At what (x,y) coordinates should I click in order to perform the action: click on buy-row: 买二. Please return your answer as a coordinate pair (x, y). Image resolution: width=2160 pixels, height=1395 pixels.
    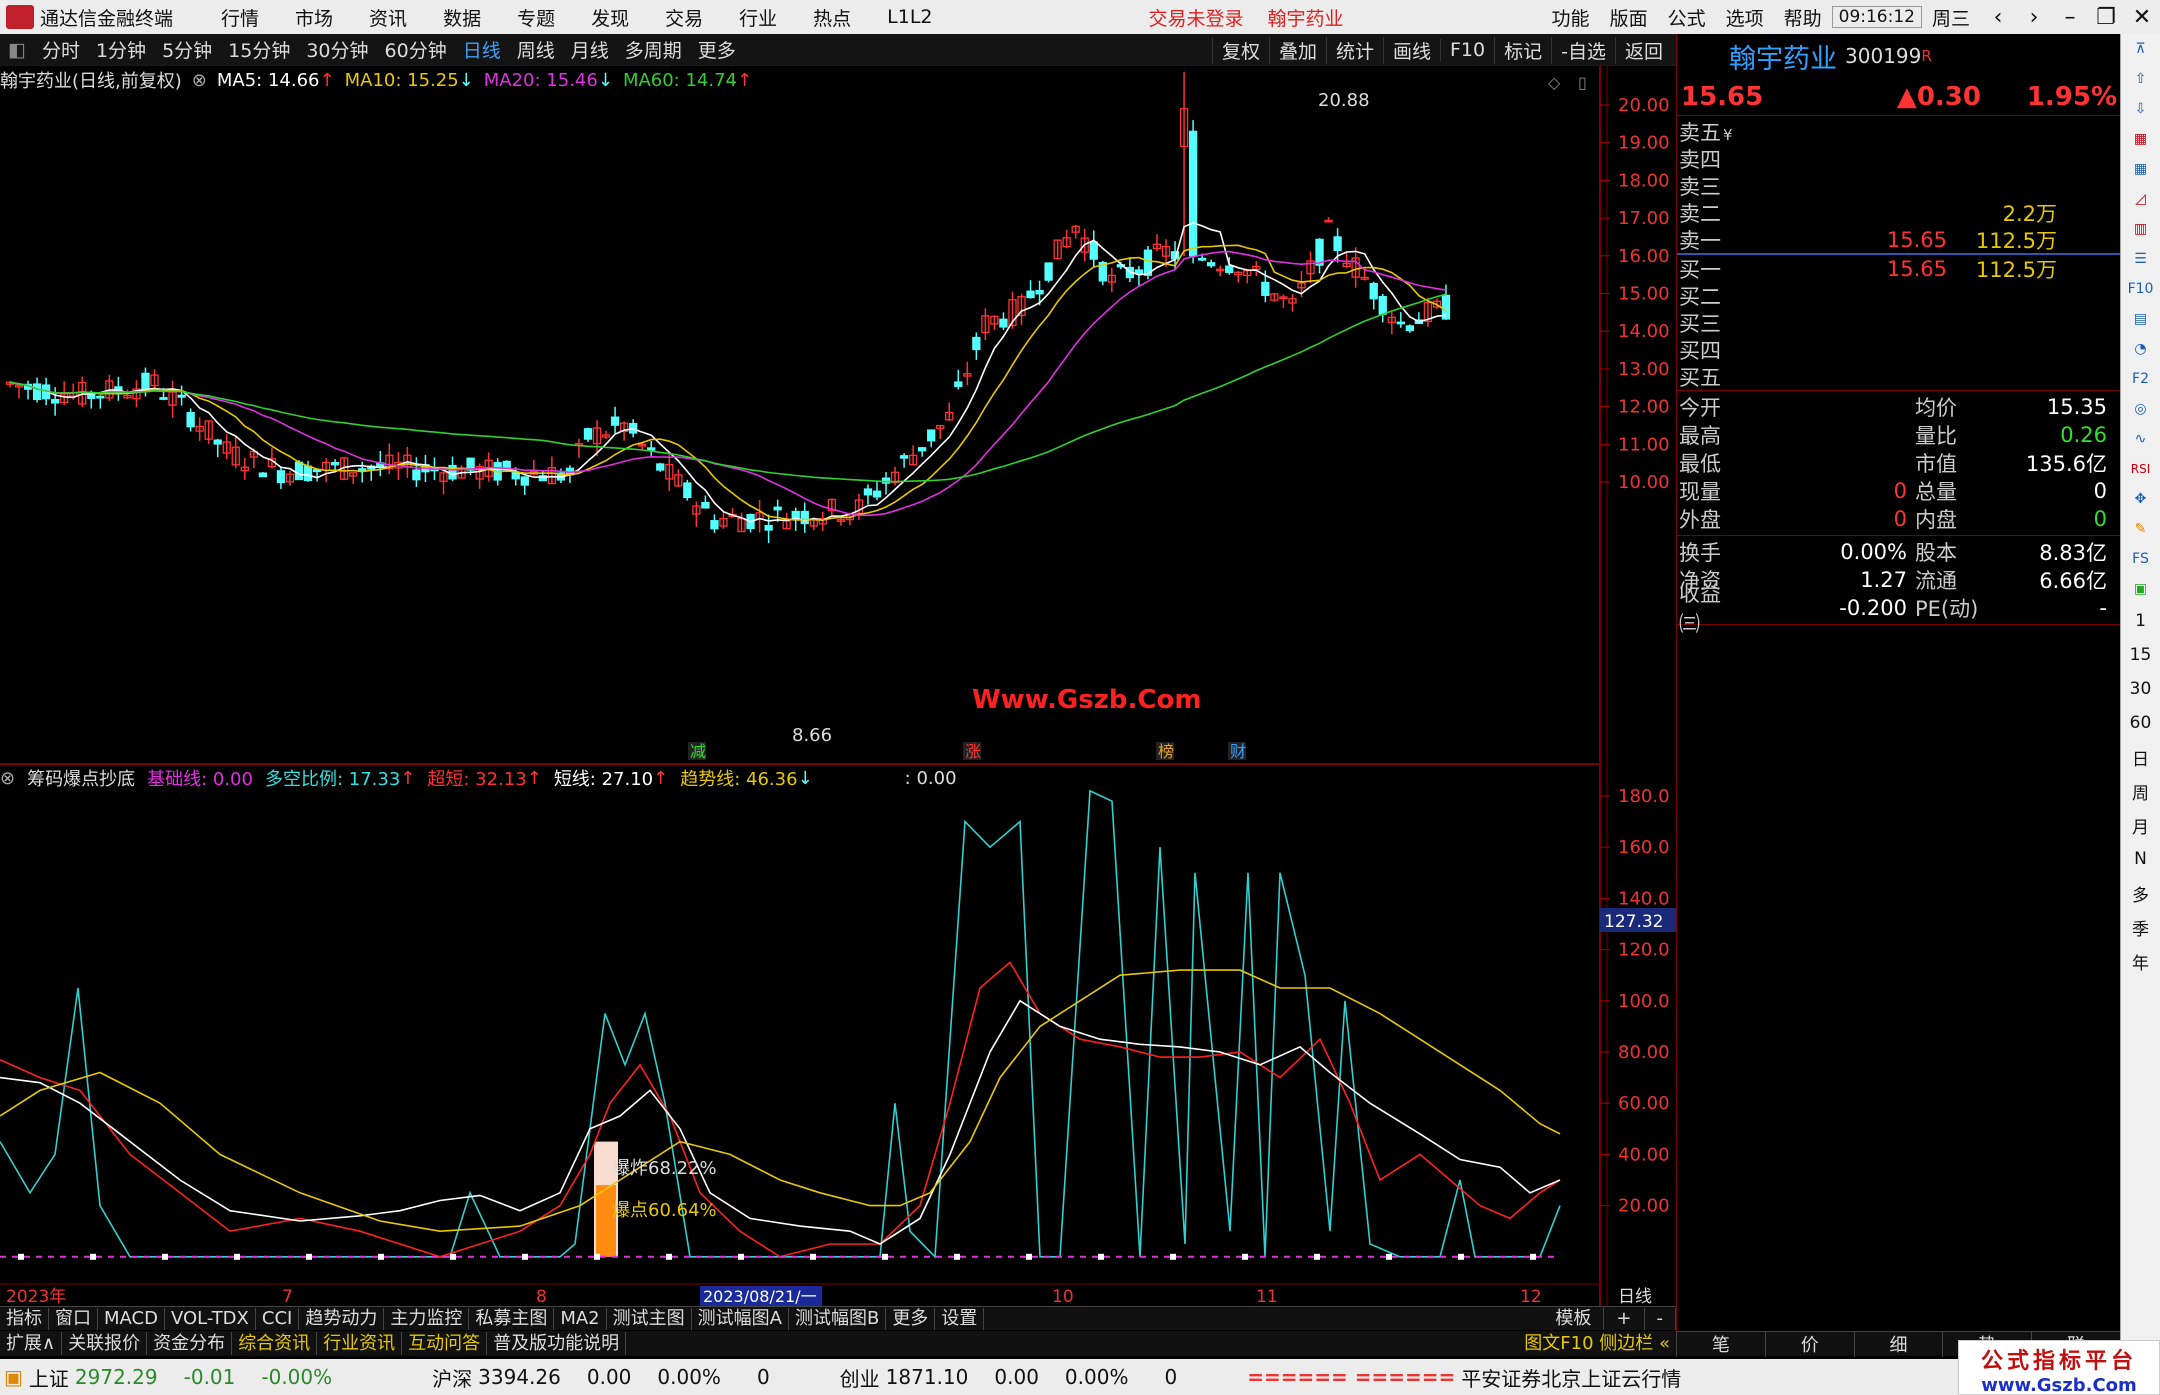
    Looking at the image, I should click on (1898, 295).